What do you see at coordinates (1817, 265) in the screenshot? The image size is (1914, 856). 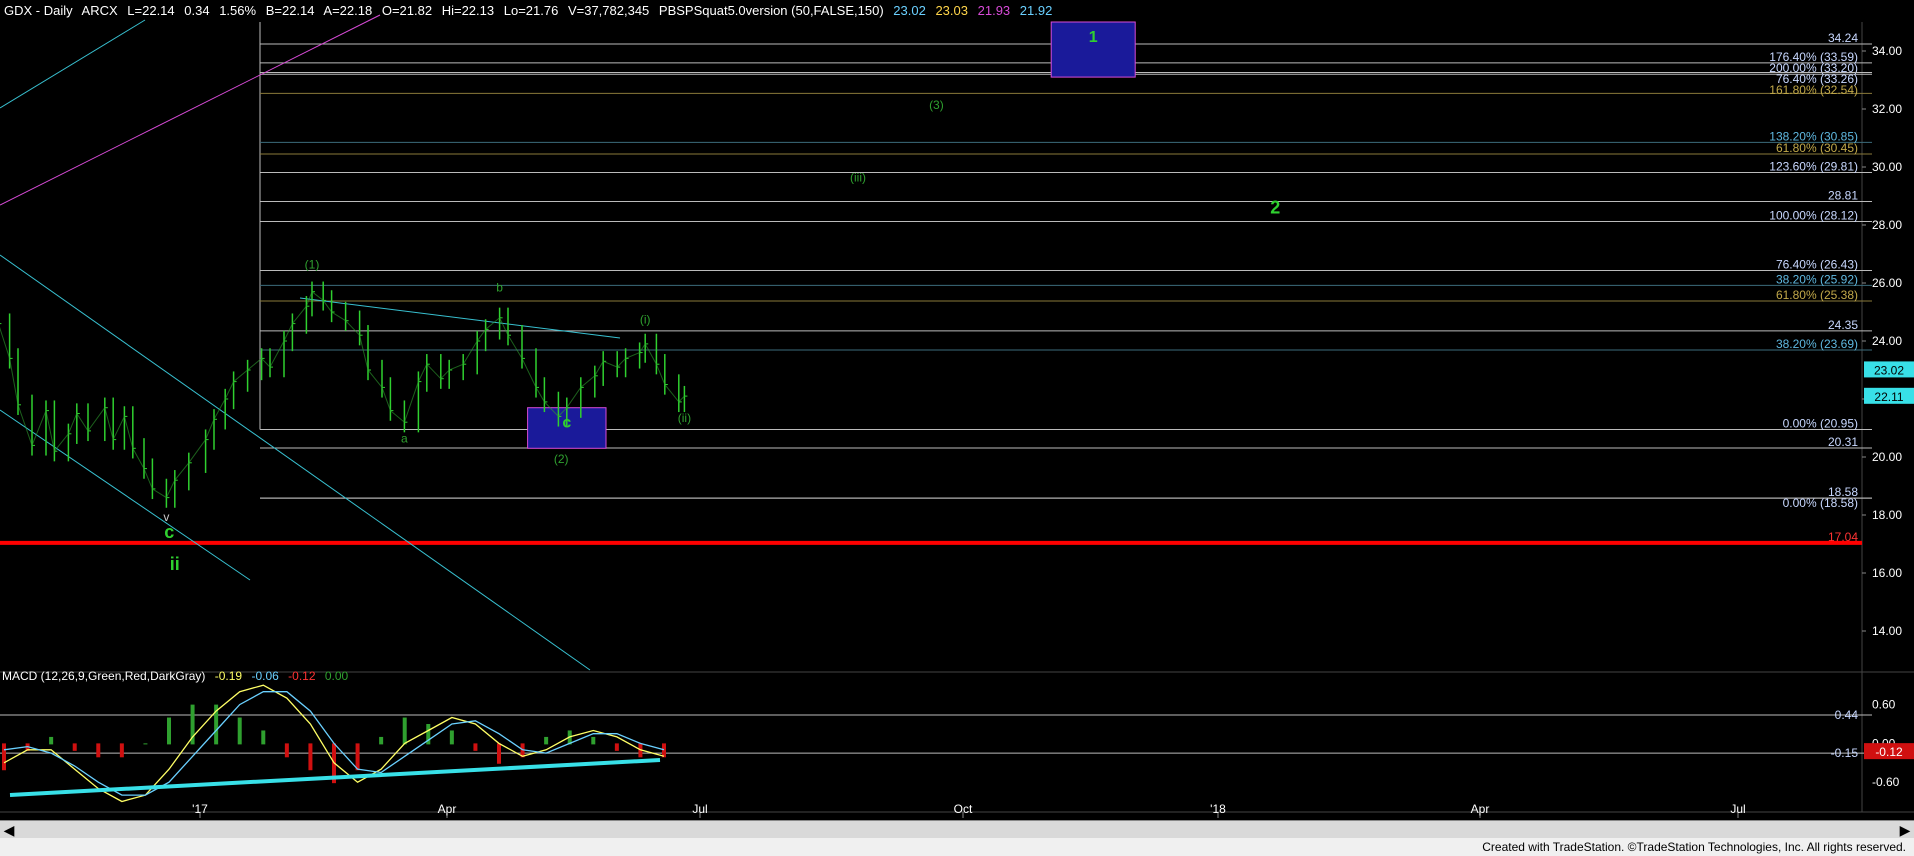 I see `level-label: 76.40% (26.43)` at bounding box center [1817, 265].